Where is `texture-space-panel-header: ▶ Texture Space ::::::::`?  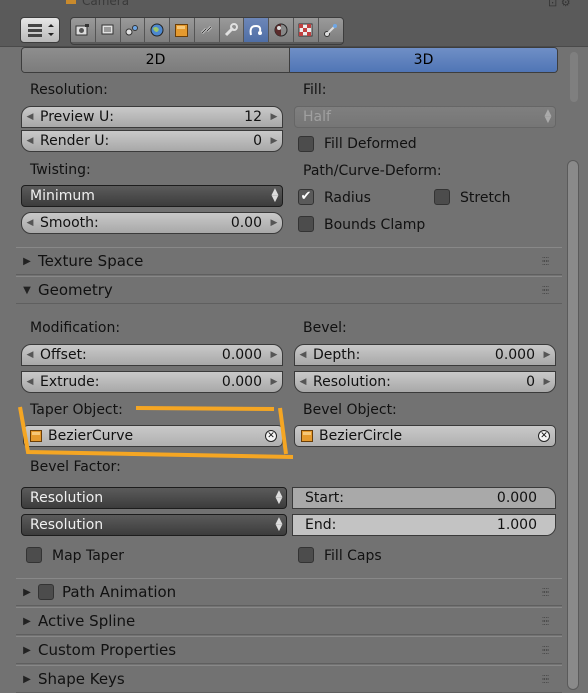
texture-space-panel-header: ▶ Texture Space :::::::: is located at coordinates (289, 261).